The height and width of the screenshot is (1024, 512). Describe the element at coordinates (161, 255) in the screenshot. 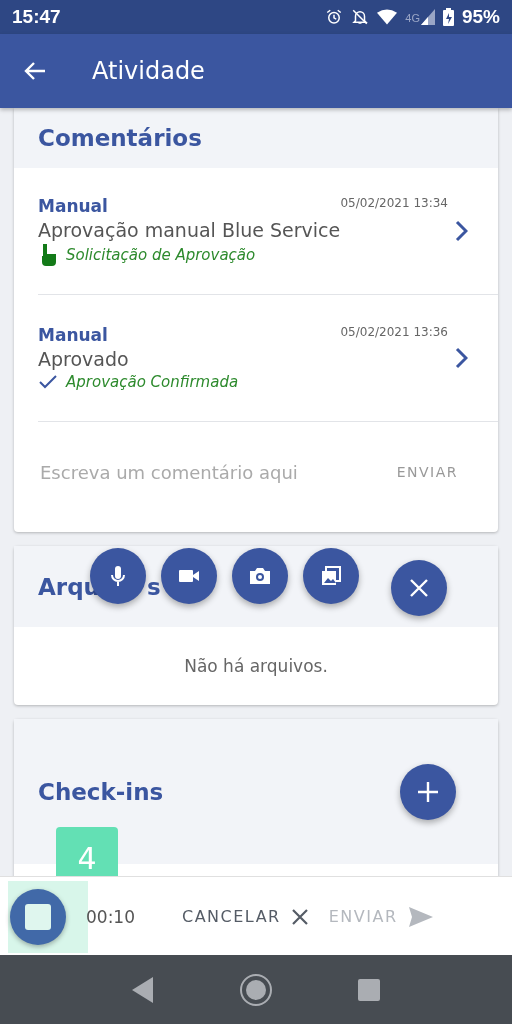

I see `comment-status: Solicitação de Aprovação` at that location.